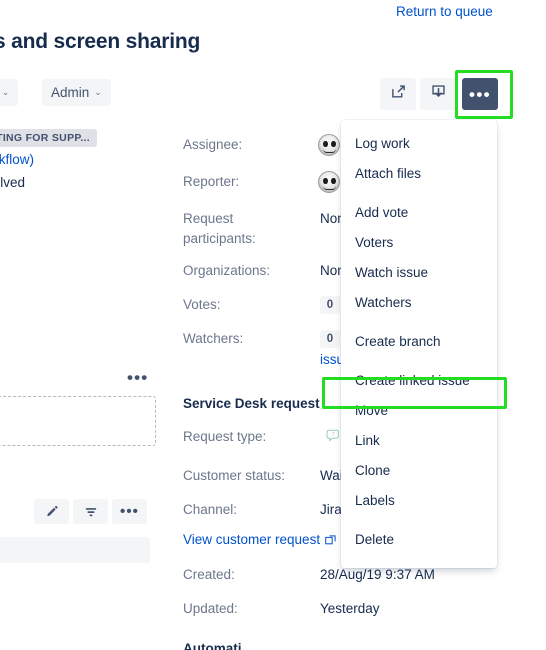  Describe the element at coordinates (209, 574) in the screenshot. I see `date-field-label: Created:` at that location.